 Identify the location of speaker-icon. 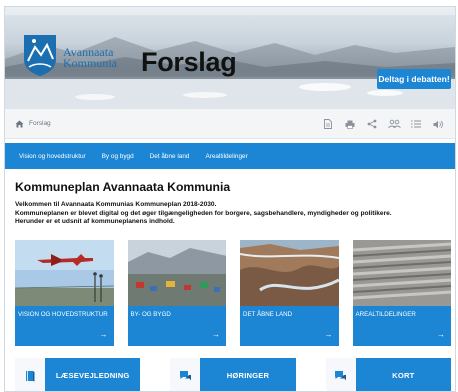
(438, 124).